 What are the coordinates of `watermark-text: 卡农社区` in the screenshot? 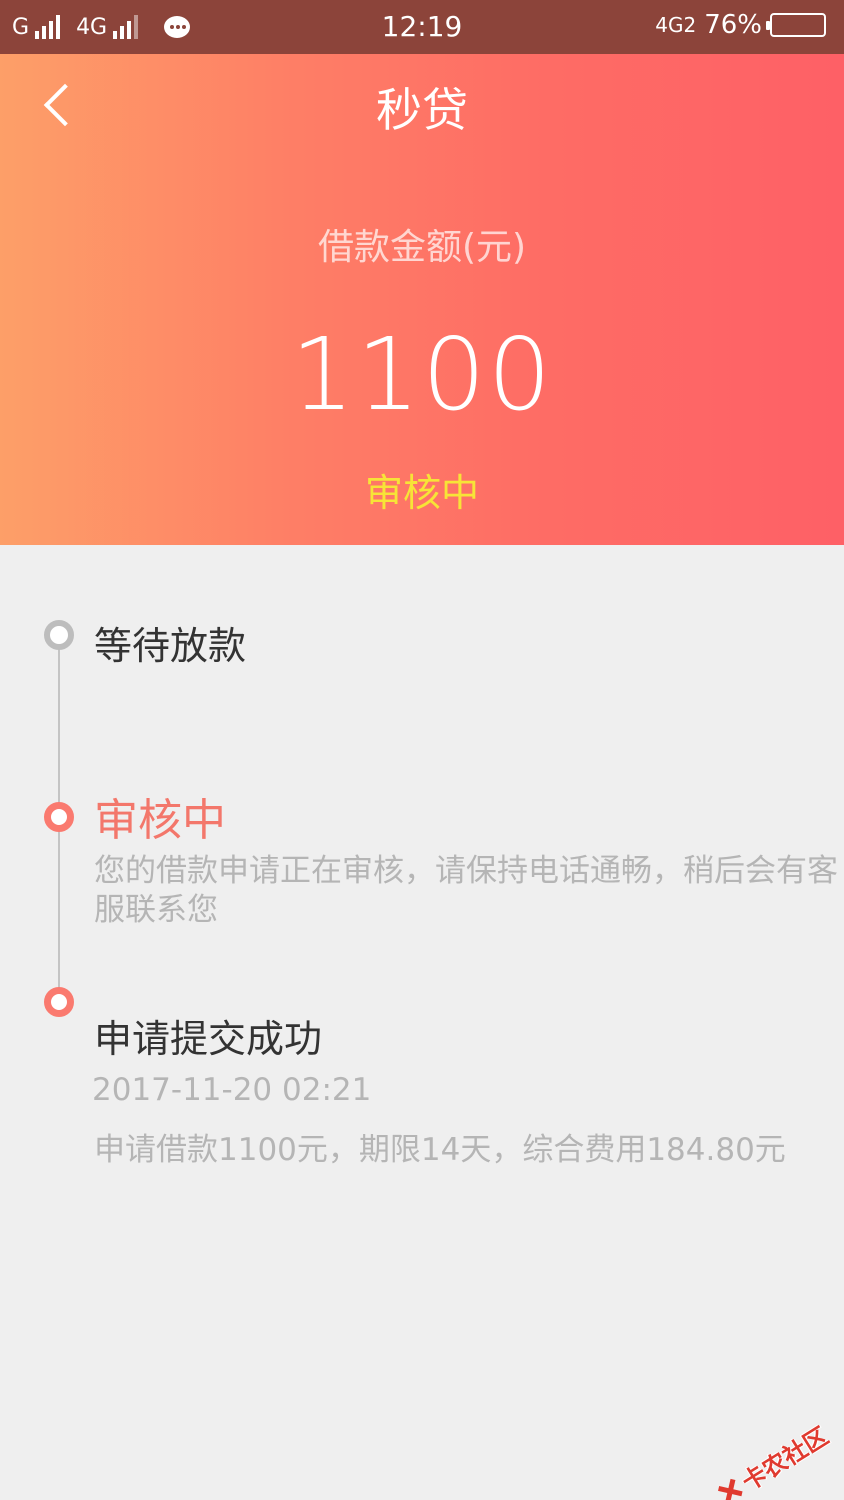 It's located at (785, 1459).